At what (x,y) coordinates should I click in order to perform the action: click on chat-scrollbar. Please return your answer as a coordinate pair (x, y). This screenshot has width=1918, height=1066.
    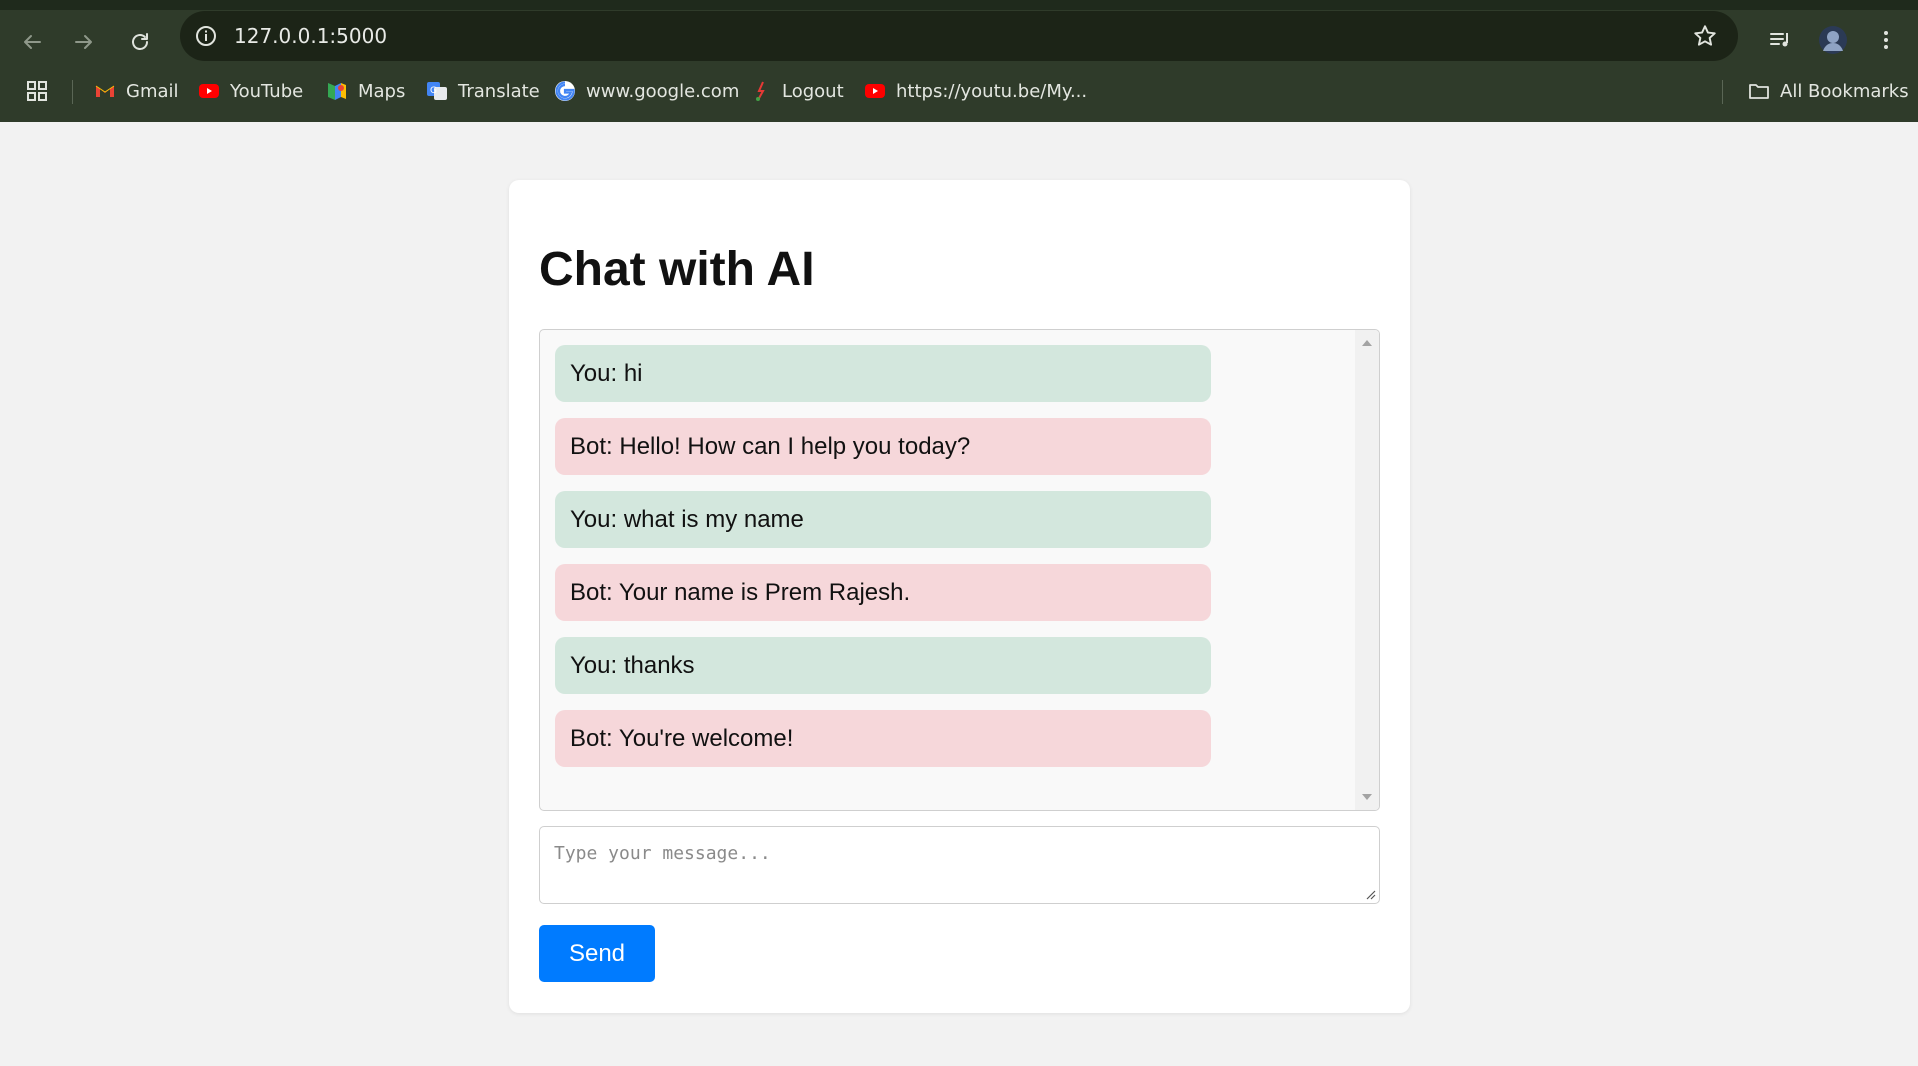
    Looking at the image, I should click on (1367, 570).